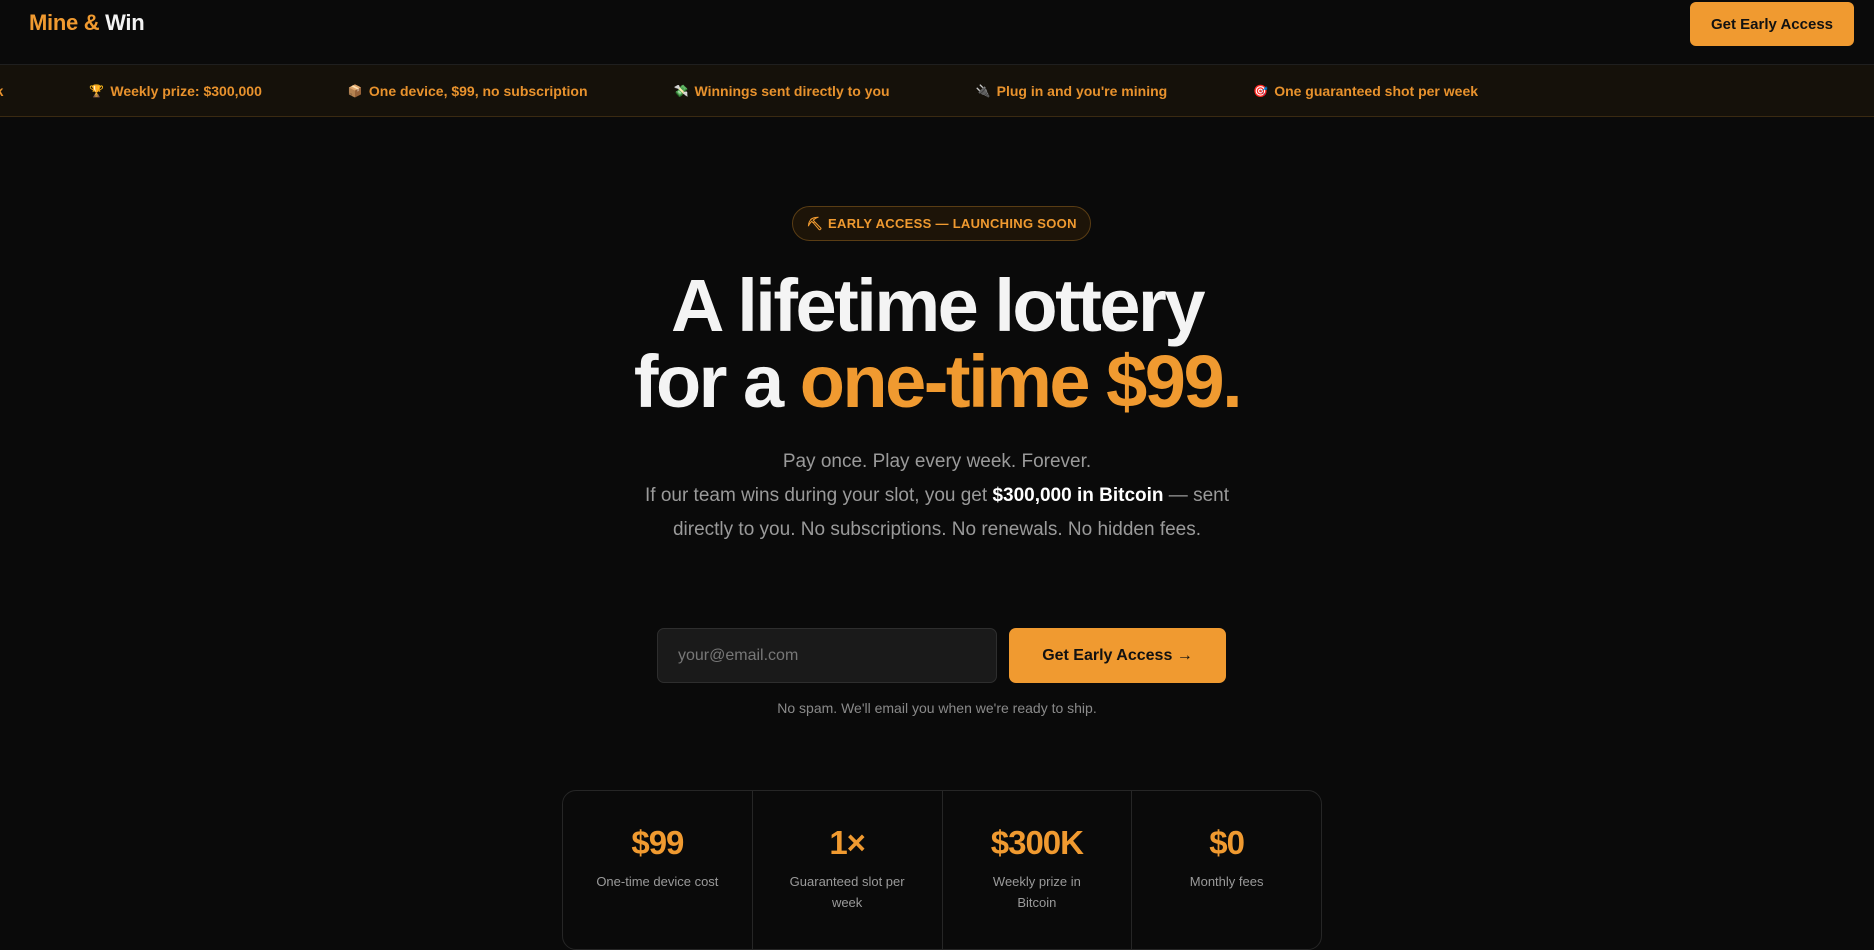  Describe the element at coordinates (355, 91) in the screenshot. I see `package-icon: 📦` at that location.